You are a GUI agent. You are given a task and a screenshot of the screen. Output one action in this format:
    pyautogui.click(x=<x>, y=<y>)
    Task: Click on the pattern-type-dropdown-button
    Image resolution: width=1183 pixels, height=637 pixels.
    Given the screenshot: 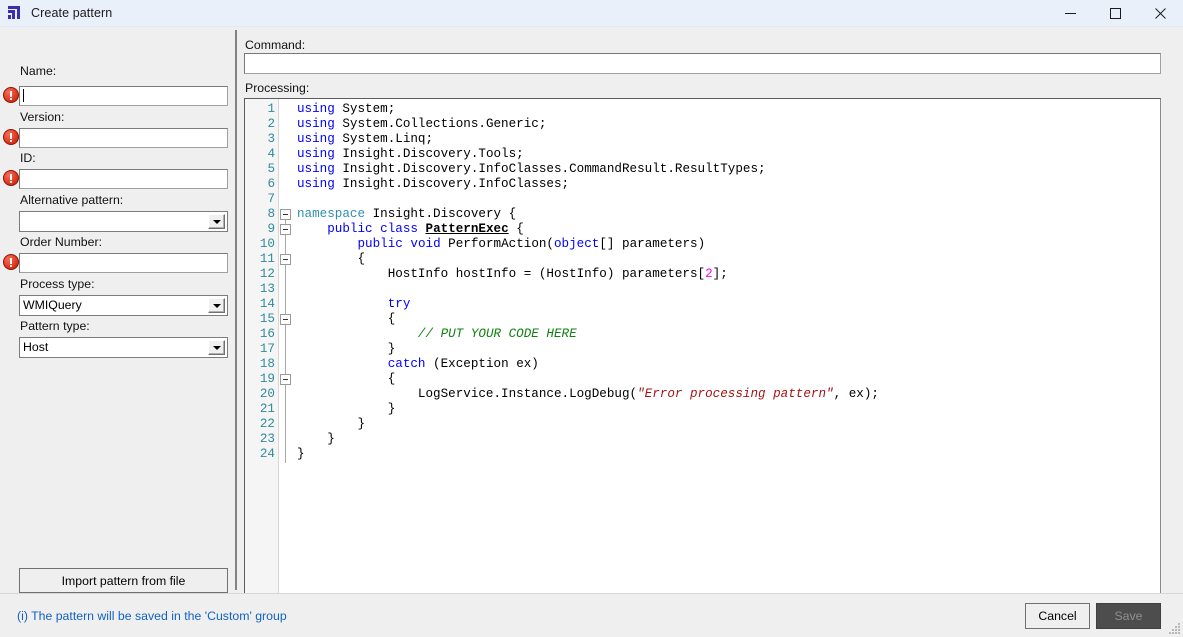 What is the action you would take?
    pyautogui.click(x=216, y=347)
    